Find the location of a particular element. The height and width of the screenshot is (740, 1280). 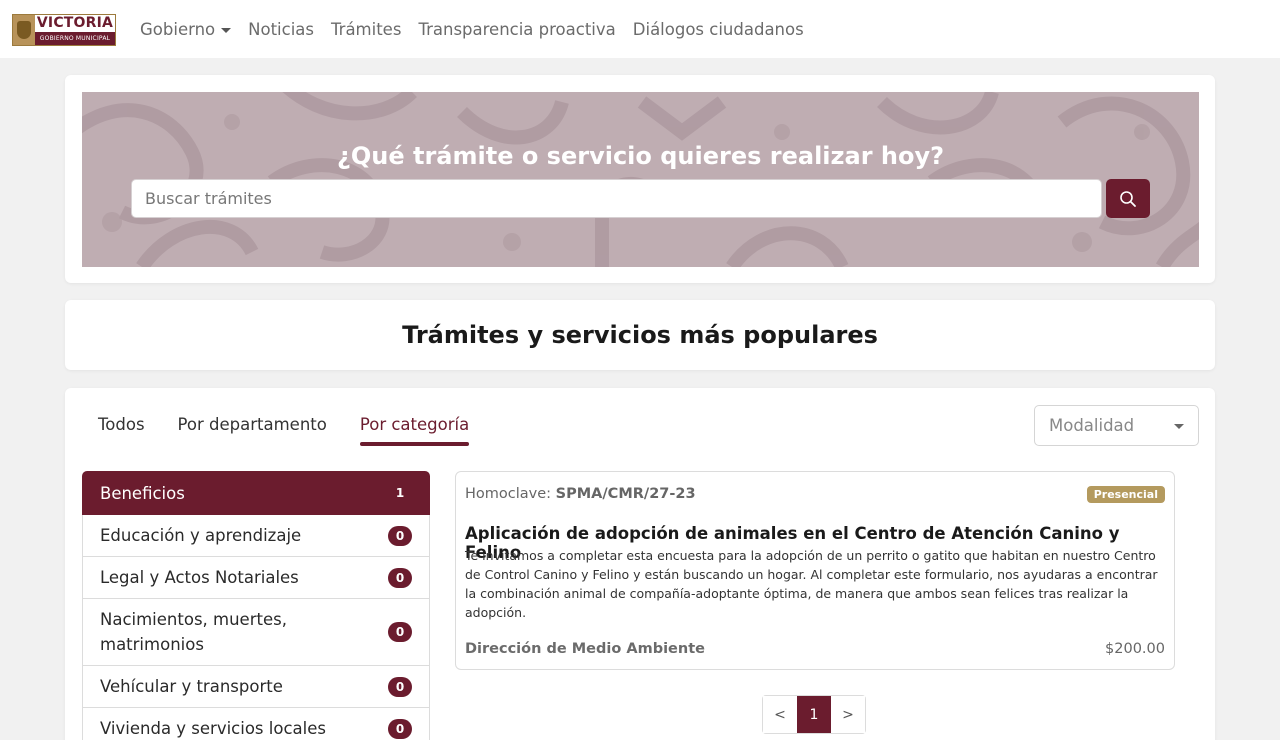

pagination-prev-button: < is located at coordinates (780, 714).